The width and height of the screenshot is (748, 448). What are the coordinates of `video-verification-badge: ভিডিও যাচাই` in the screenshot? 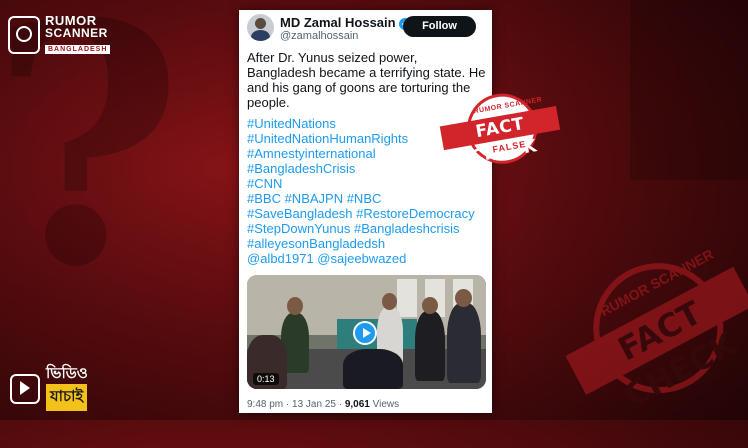 It's located at (49, 388).